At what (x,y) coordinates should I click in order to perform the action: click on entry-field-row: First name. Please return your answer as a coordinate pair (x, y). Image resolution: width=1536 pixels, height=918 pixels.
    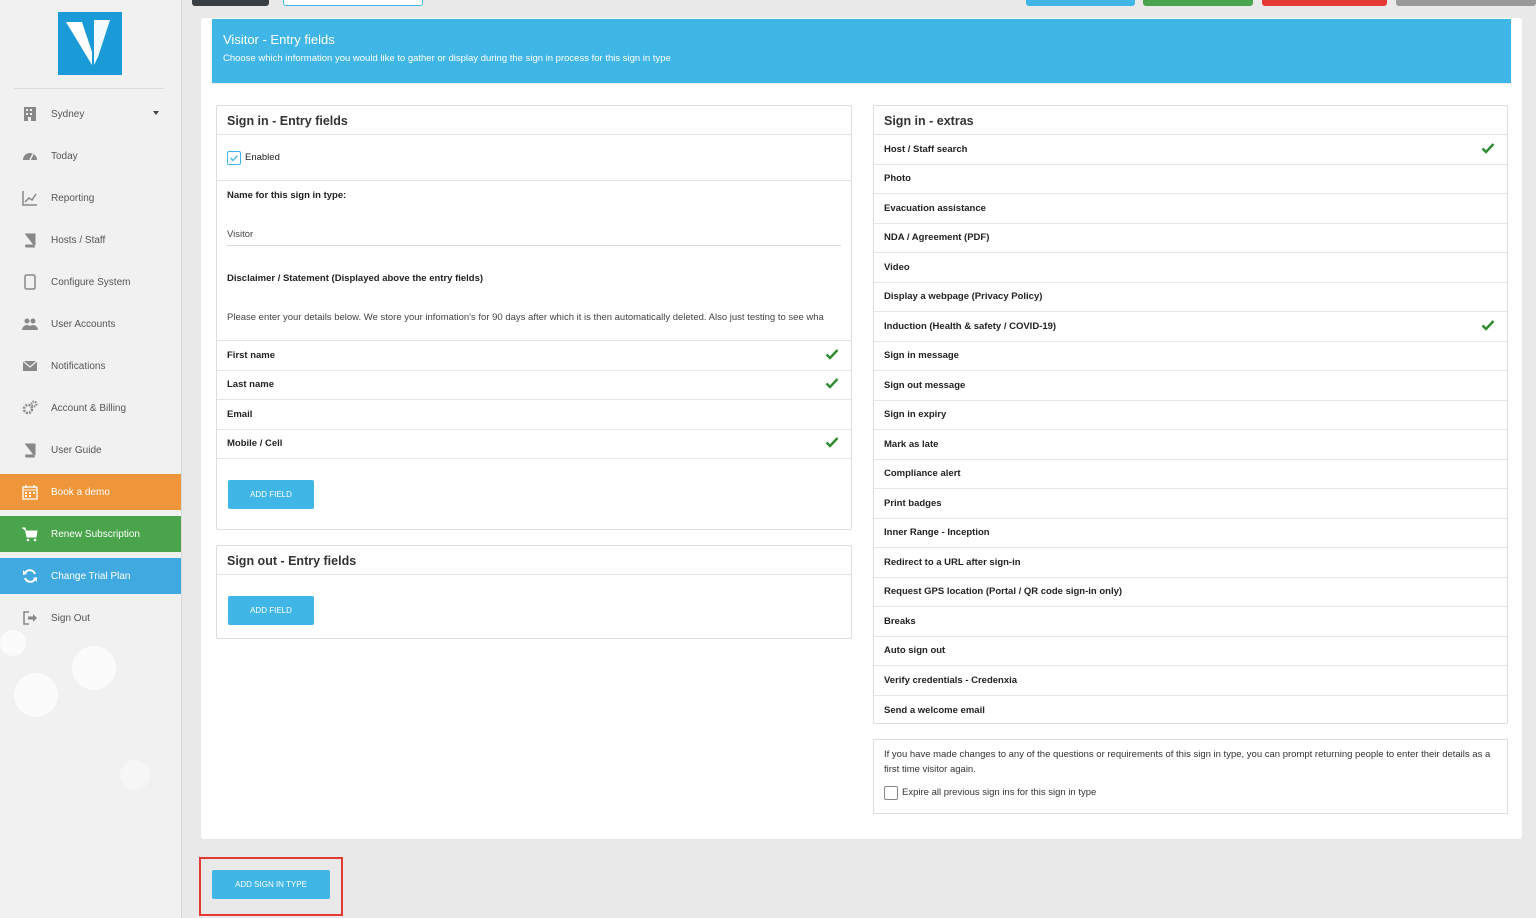
    Looking at the image, I should click on (534, 356).